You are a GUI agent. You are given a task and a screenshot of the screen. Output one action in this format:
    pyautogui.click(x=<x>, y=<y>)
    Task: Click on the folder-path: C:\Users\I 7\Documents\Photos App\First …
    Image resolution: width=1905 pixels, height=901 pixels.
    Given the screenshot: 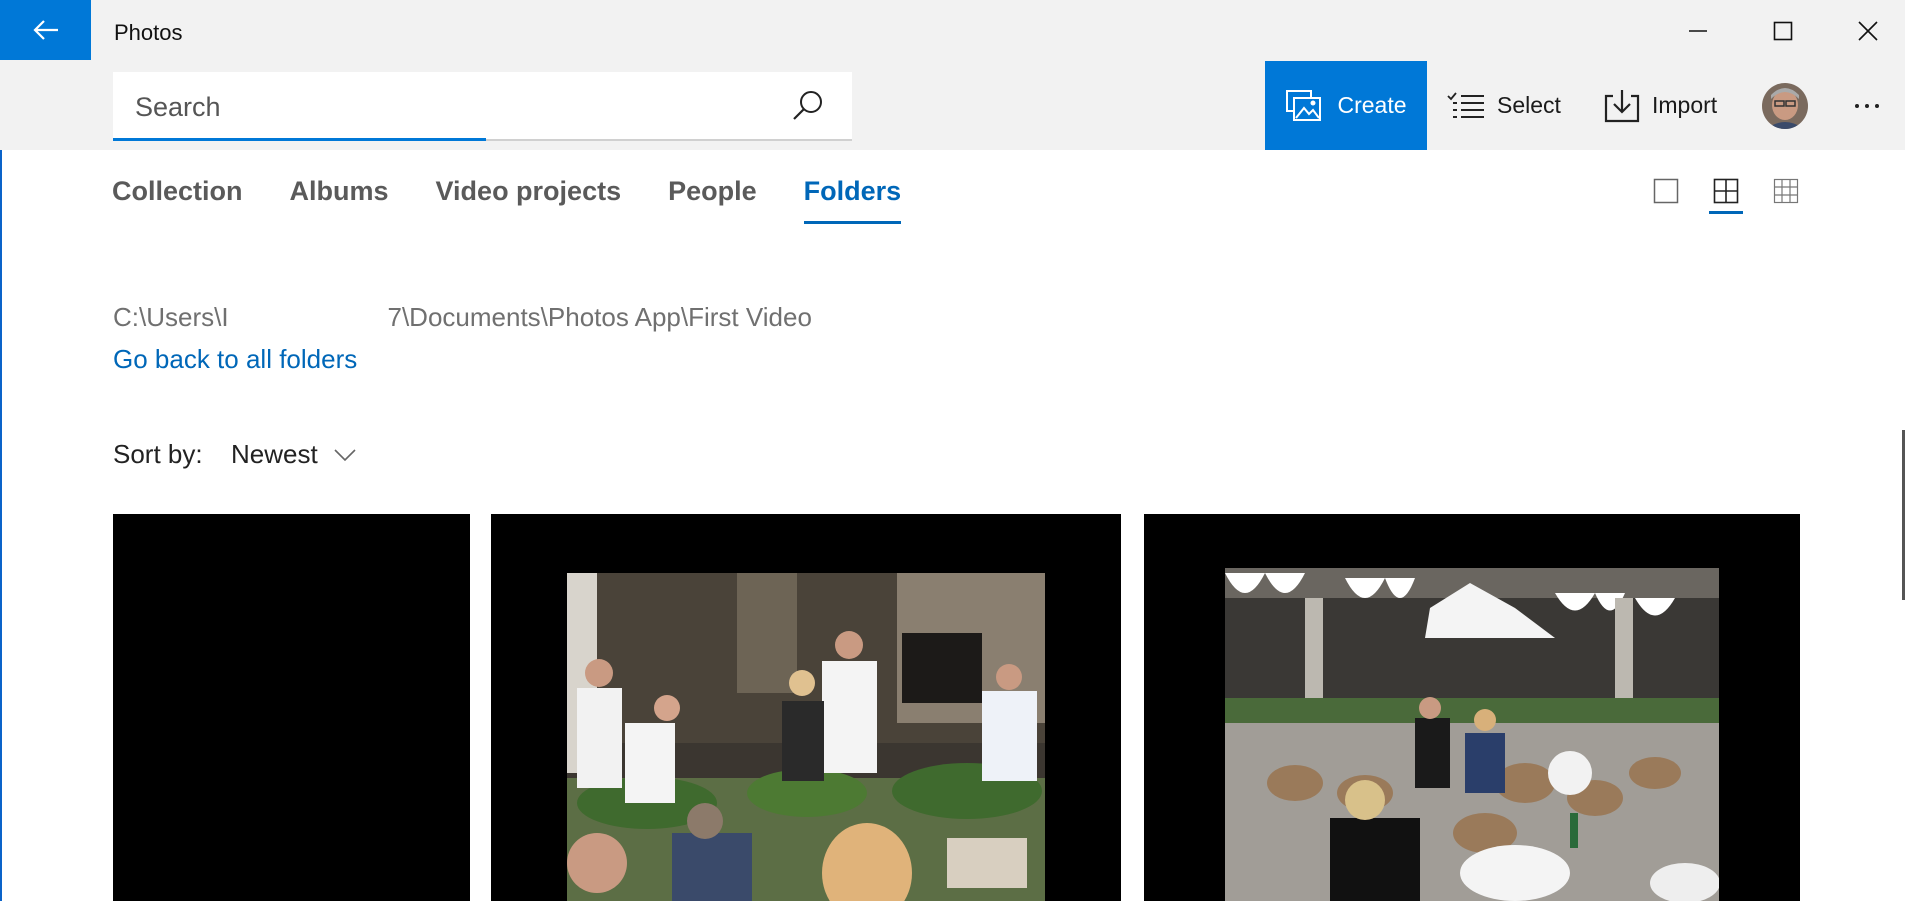 What is the action you would take?
    pyautogui.click(x=462, y=317)
    